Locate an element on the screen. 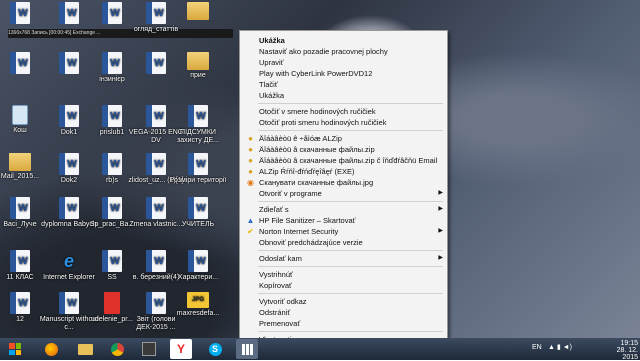  menu-item: Otočiť proti smeru hodinových ručičiek is located at coordinates (343, 122).